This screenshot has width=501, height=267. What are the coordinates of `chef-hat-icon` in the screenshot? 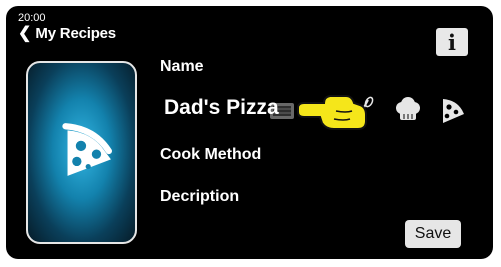 It's located at (407, 110).